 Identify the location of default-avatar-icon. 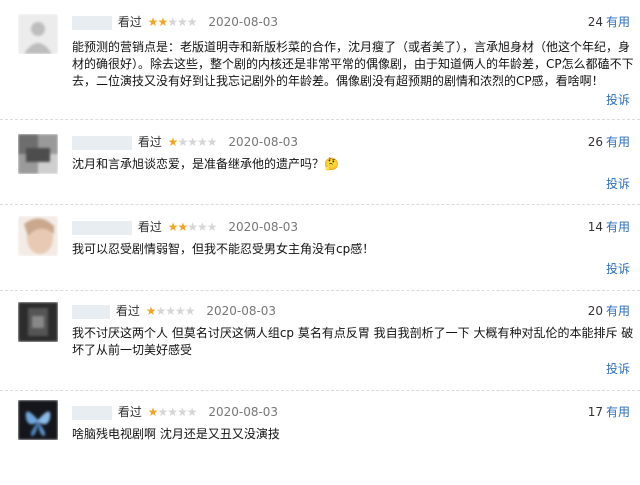
(38, 34).